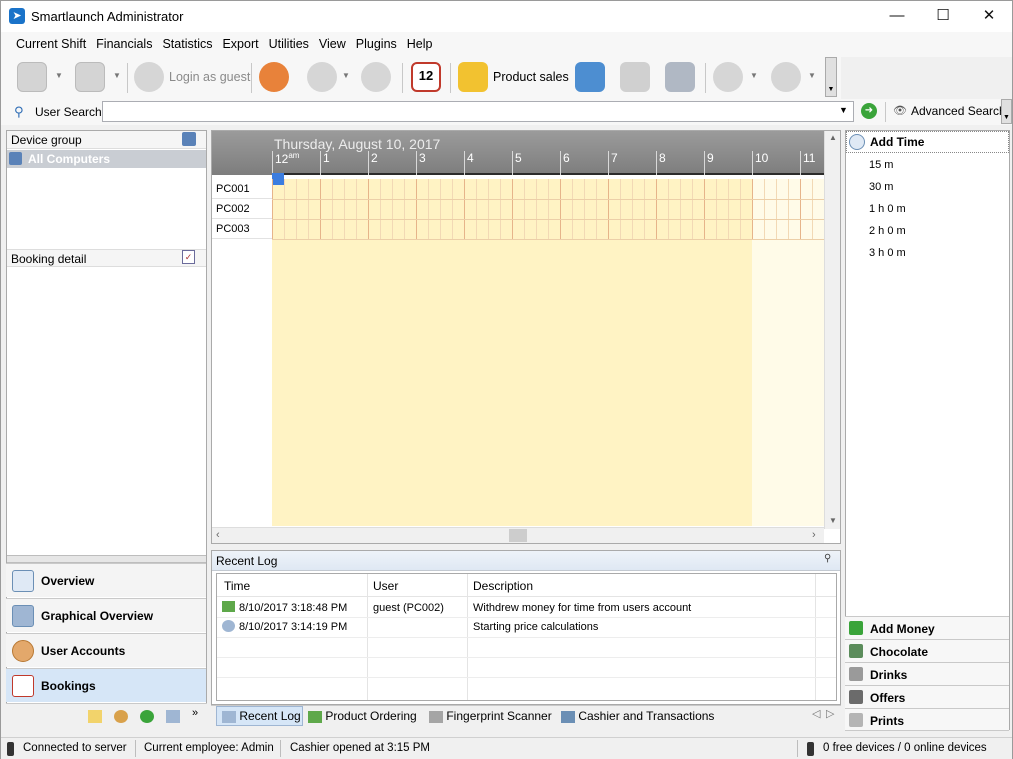  I want to click on search-overflow-button: ▼, so click(1006, 111).